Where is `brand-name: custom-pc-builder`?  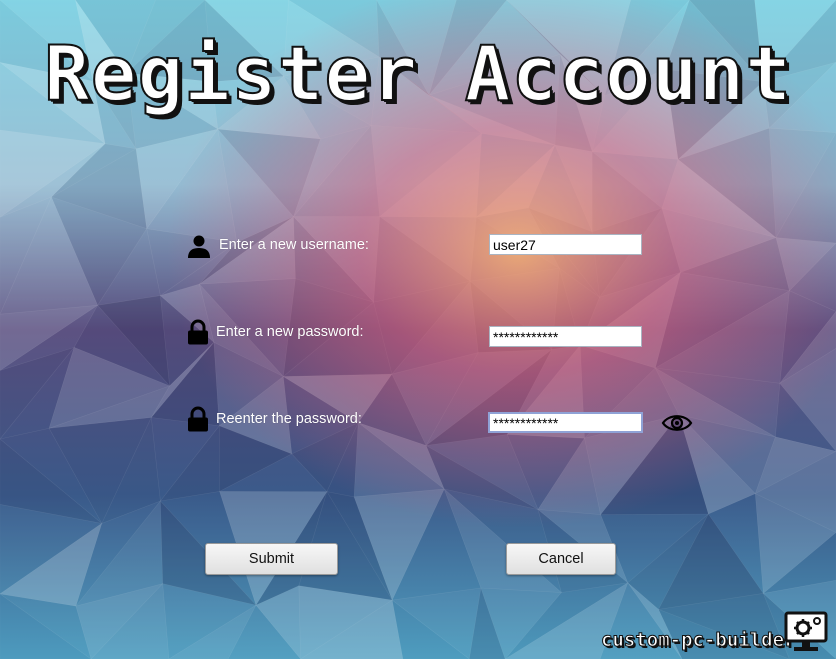
brand-name: custom-pc-builder is located at coordinates (698, 640).